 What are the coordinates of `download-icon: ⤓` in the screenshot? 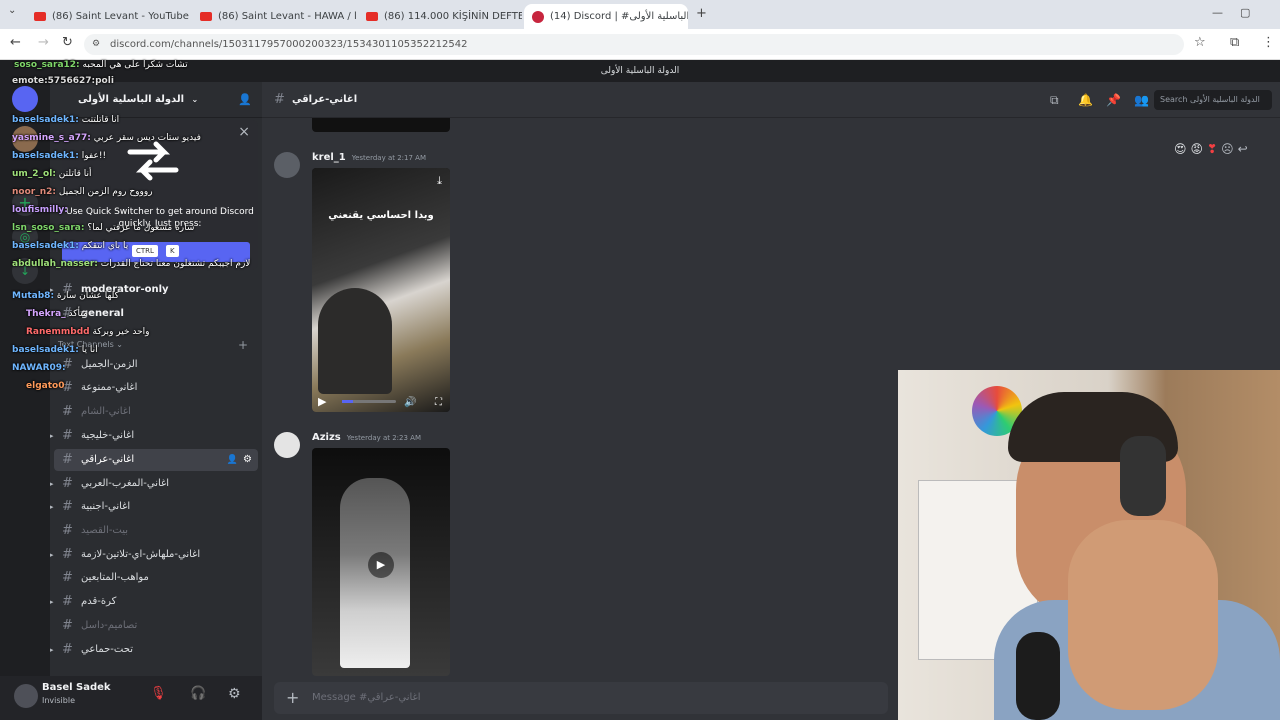 It's located at (439, 181).